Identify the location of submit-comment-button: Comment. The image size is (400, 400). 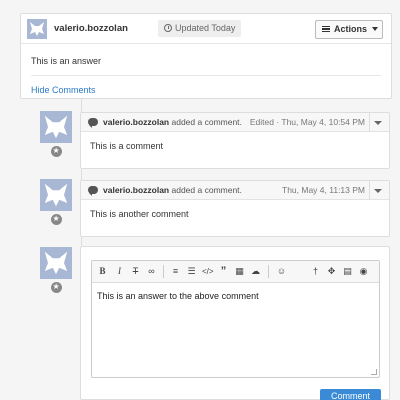
(350, 394).